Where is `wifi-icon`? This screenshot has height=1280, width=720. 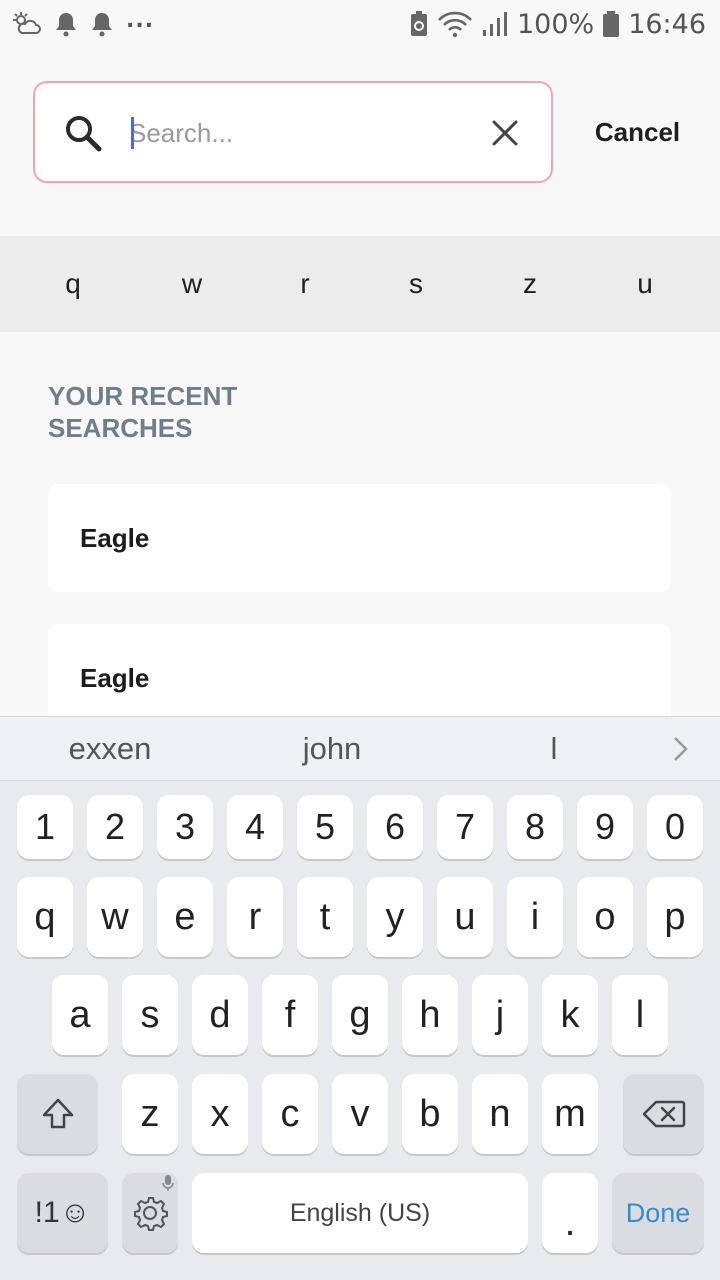
wifi-icon is located at coordinates (455, 24).